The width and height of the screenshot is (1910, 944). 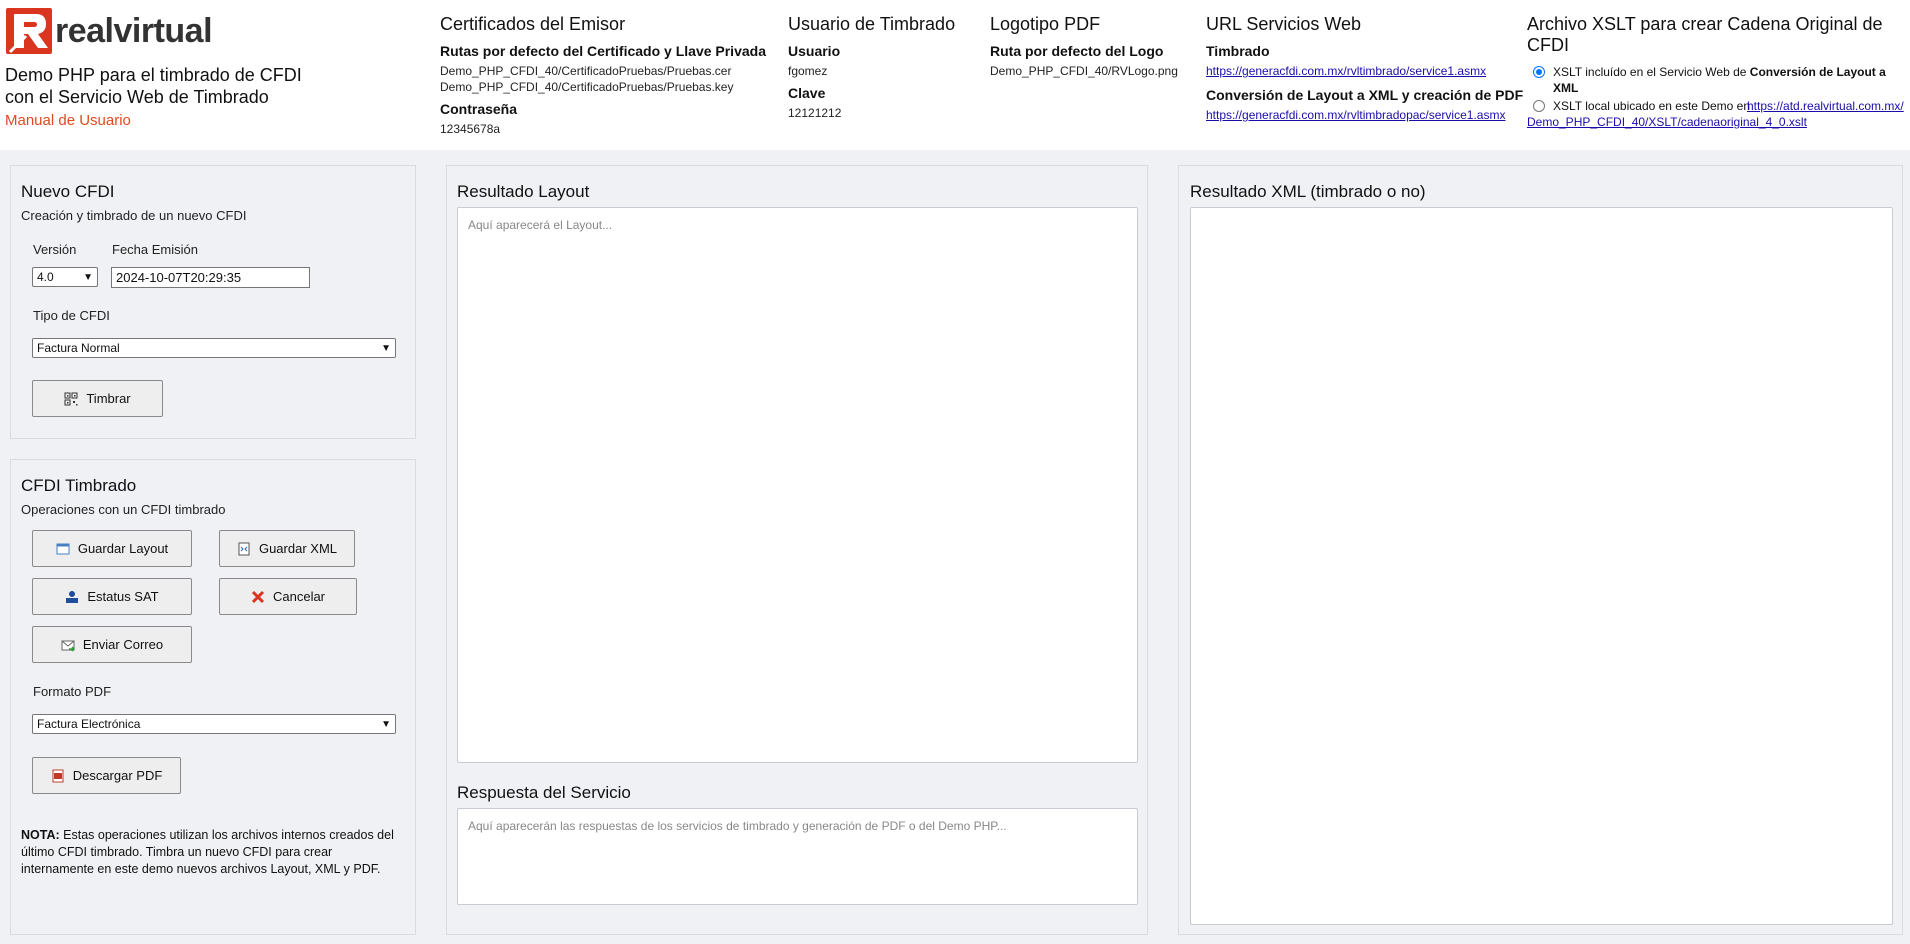 I want to click on user-value: fgomez, so click(x=808, y=71).